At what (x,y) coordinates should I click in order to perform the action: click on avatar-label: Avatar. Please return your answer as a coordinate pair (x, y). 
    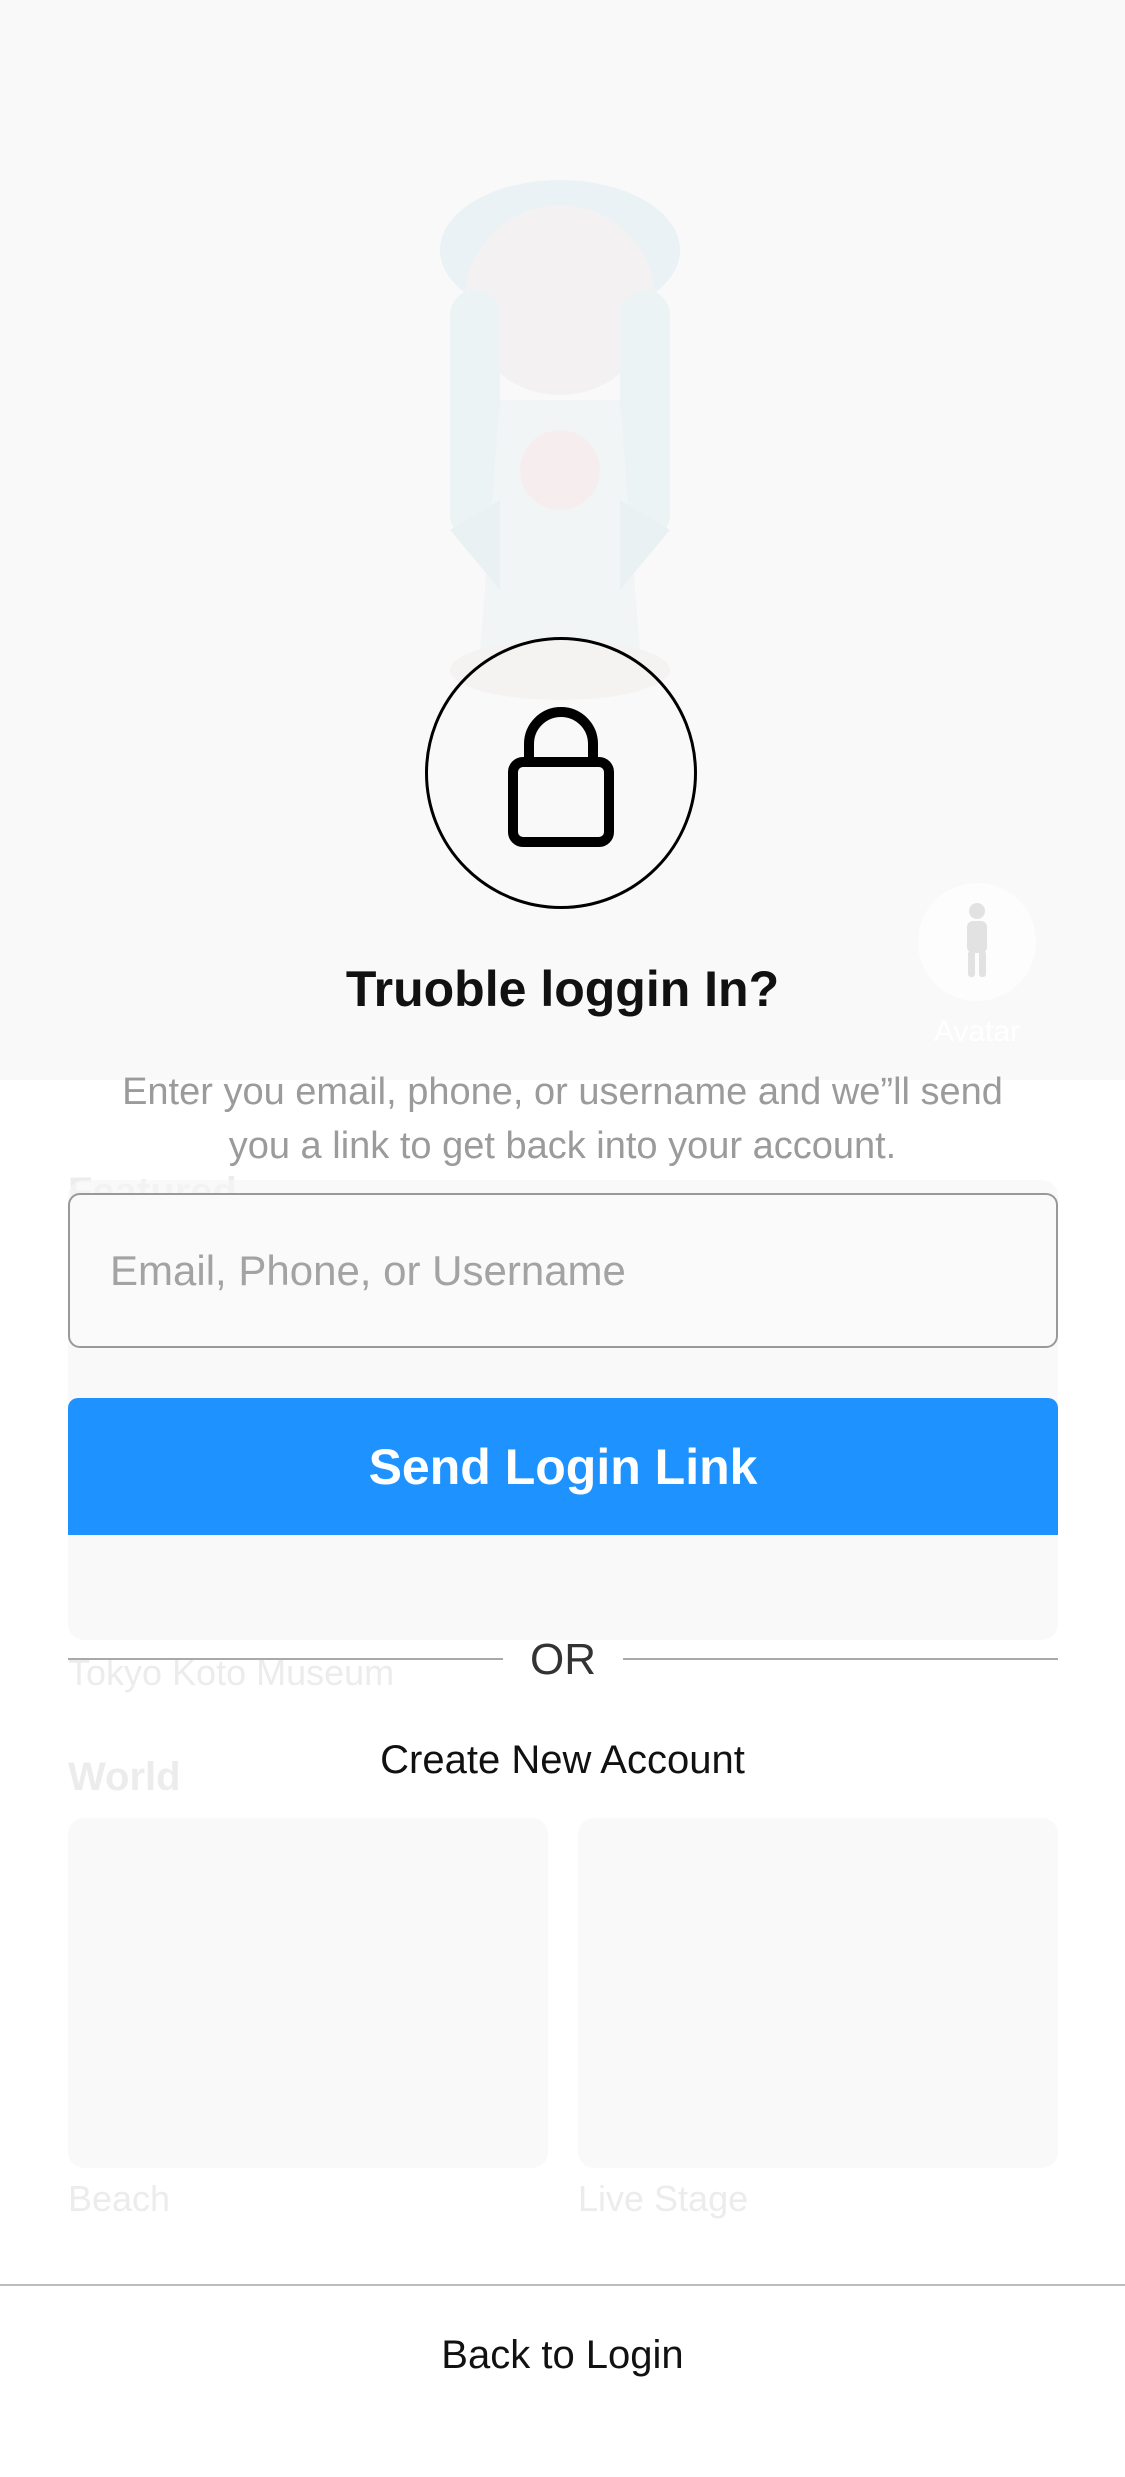
    Looking at the image, I should click on (977, 1031).